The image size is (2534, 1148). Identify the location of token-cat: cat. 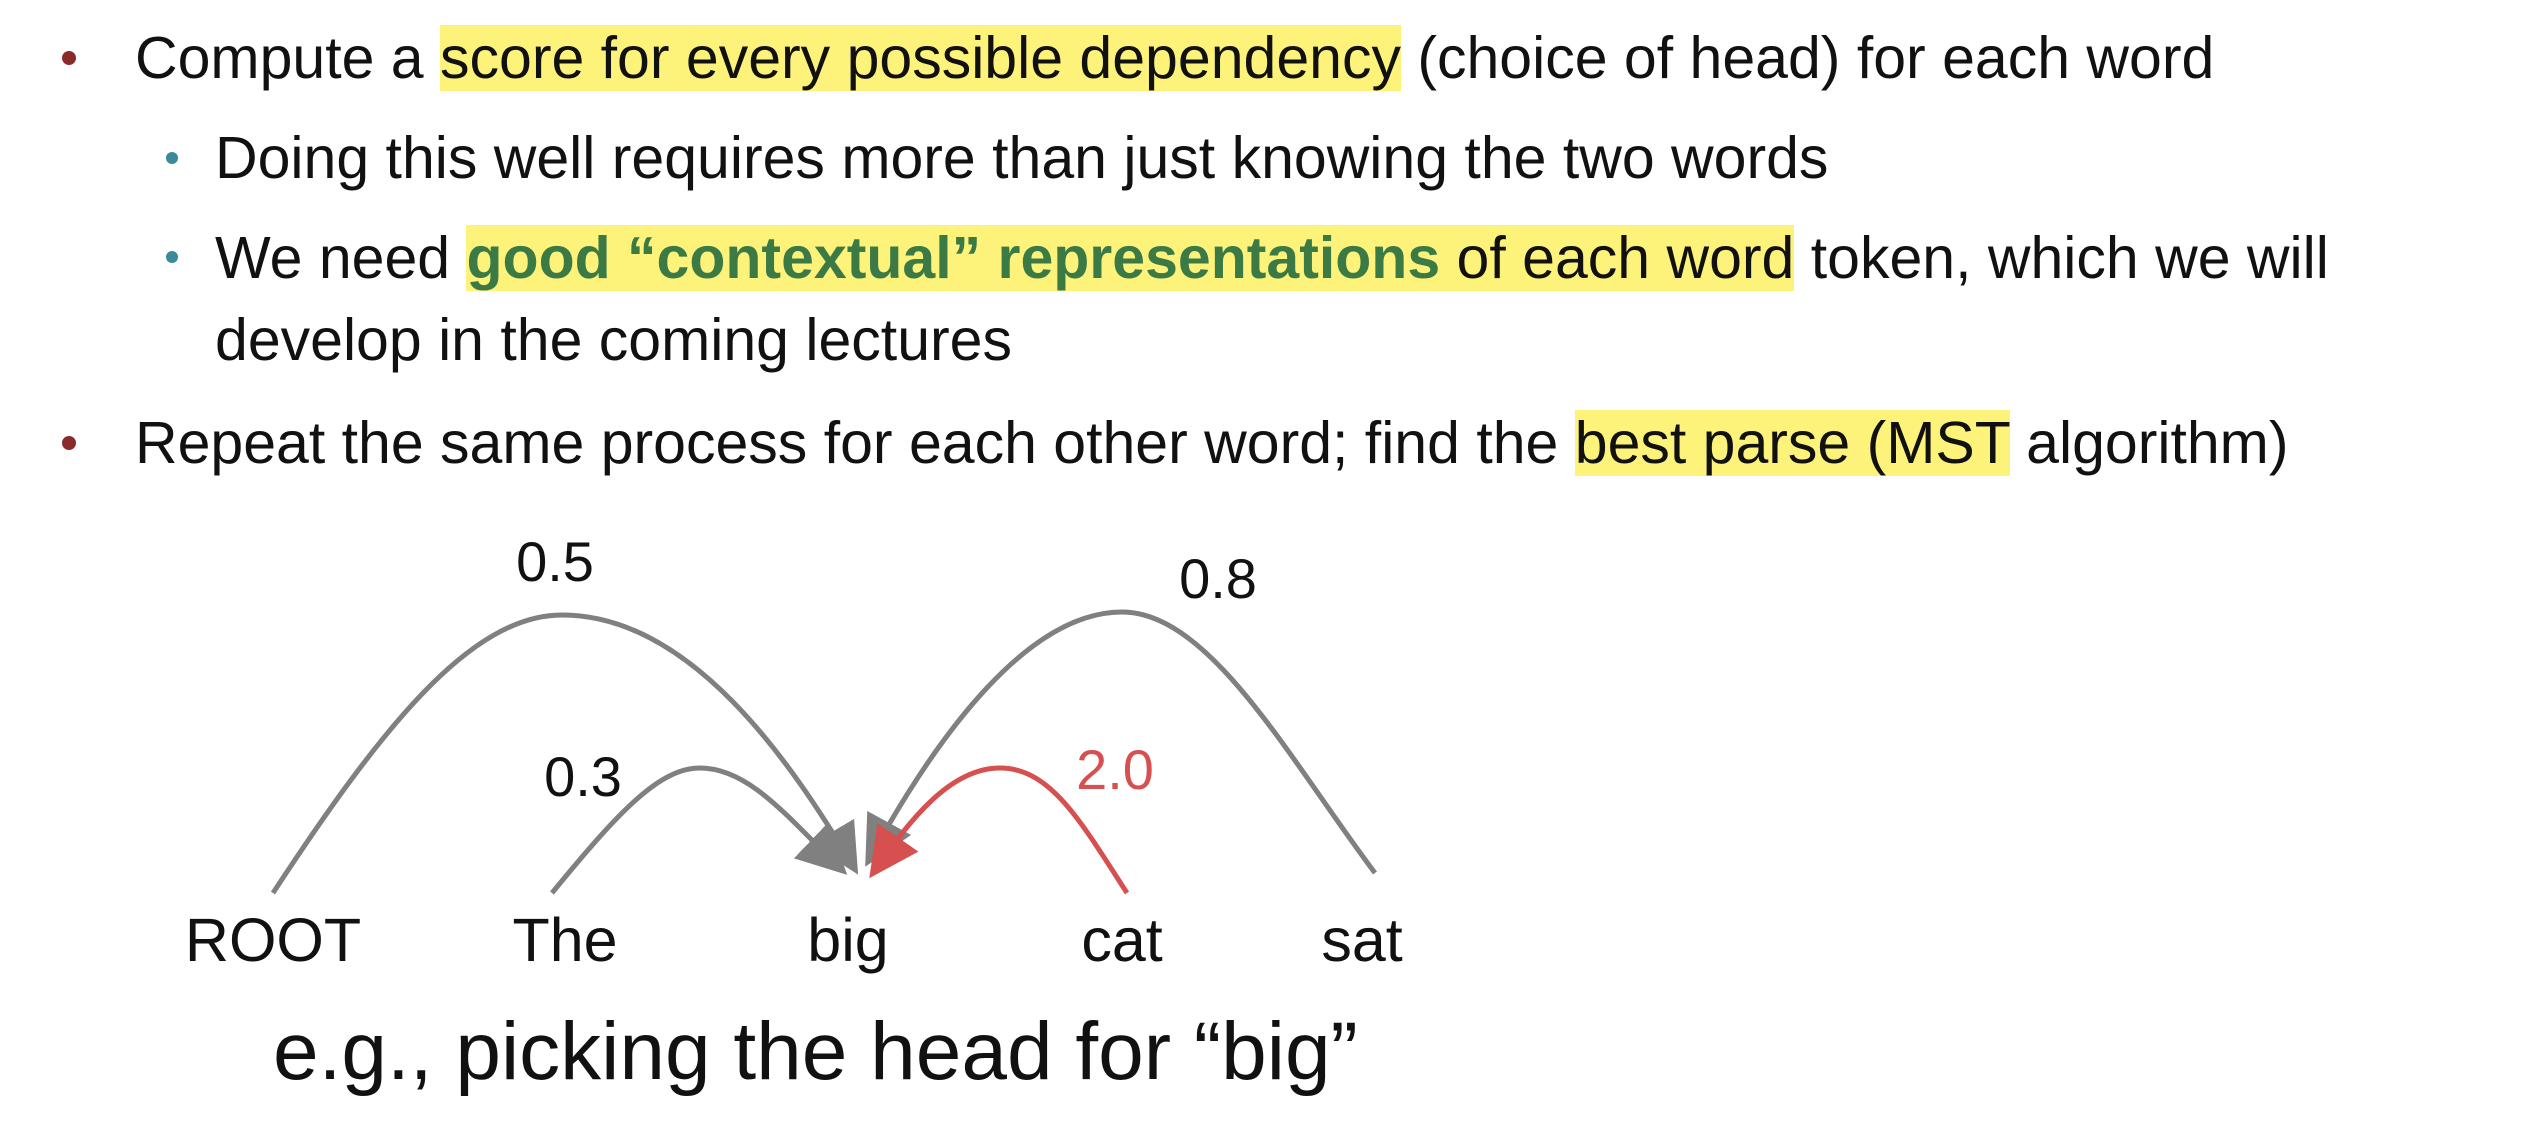
(1122, 940).